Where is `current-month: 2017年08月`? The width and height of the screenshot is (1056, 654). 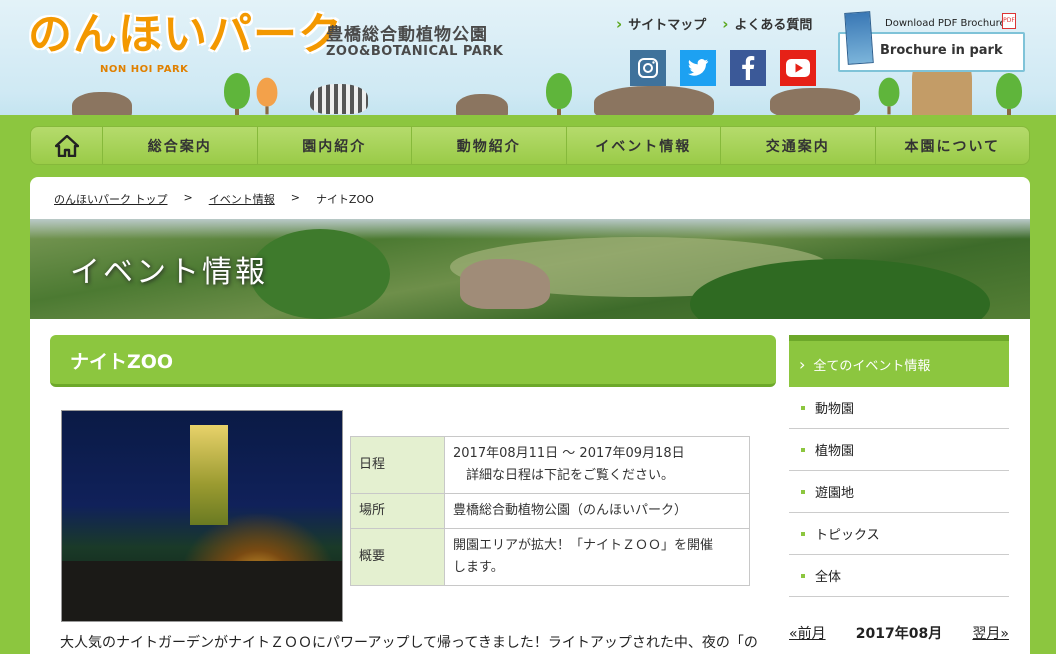 current-month: 2017年08月 is located at coordinates (899, 634).